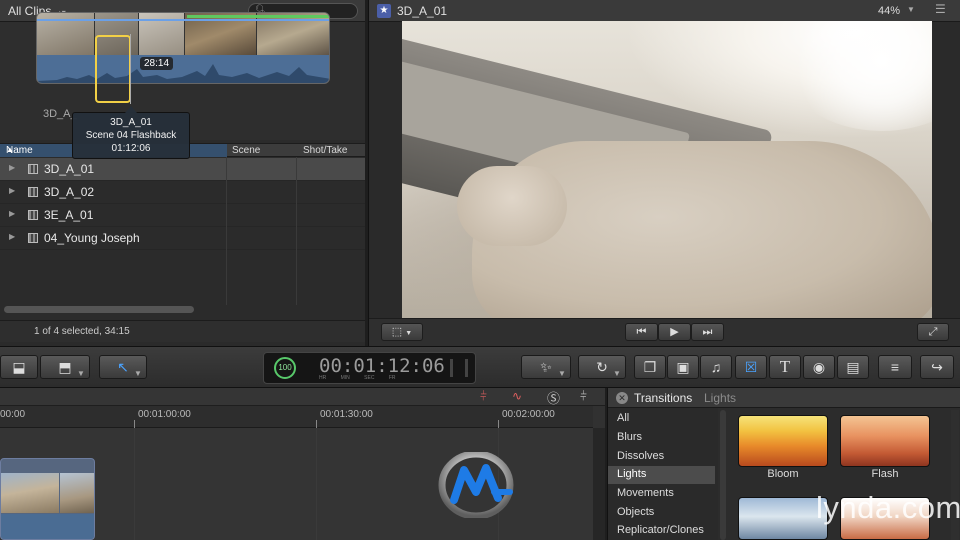  What do you see at coordinates (853, 367) in the screenshot?
I see `themes-browser-button: ▤` at bounding box center [853, 367].